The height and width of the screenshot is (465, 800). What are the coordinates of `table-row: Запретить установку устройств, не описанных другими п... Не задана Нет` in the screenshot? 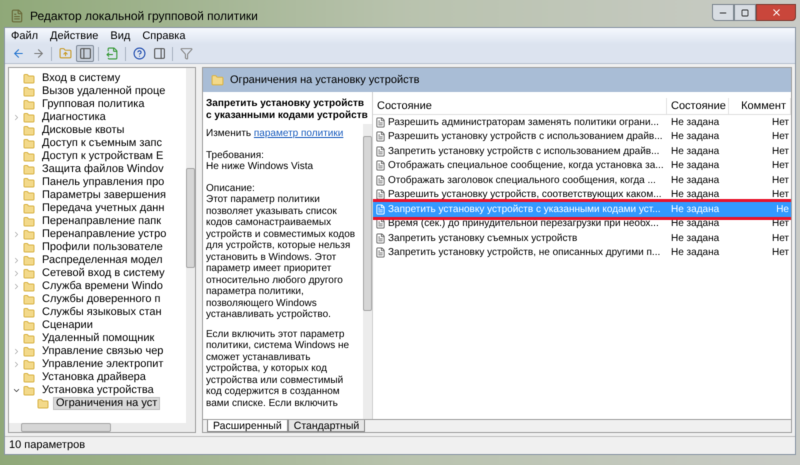 It's located at (582, 253).